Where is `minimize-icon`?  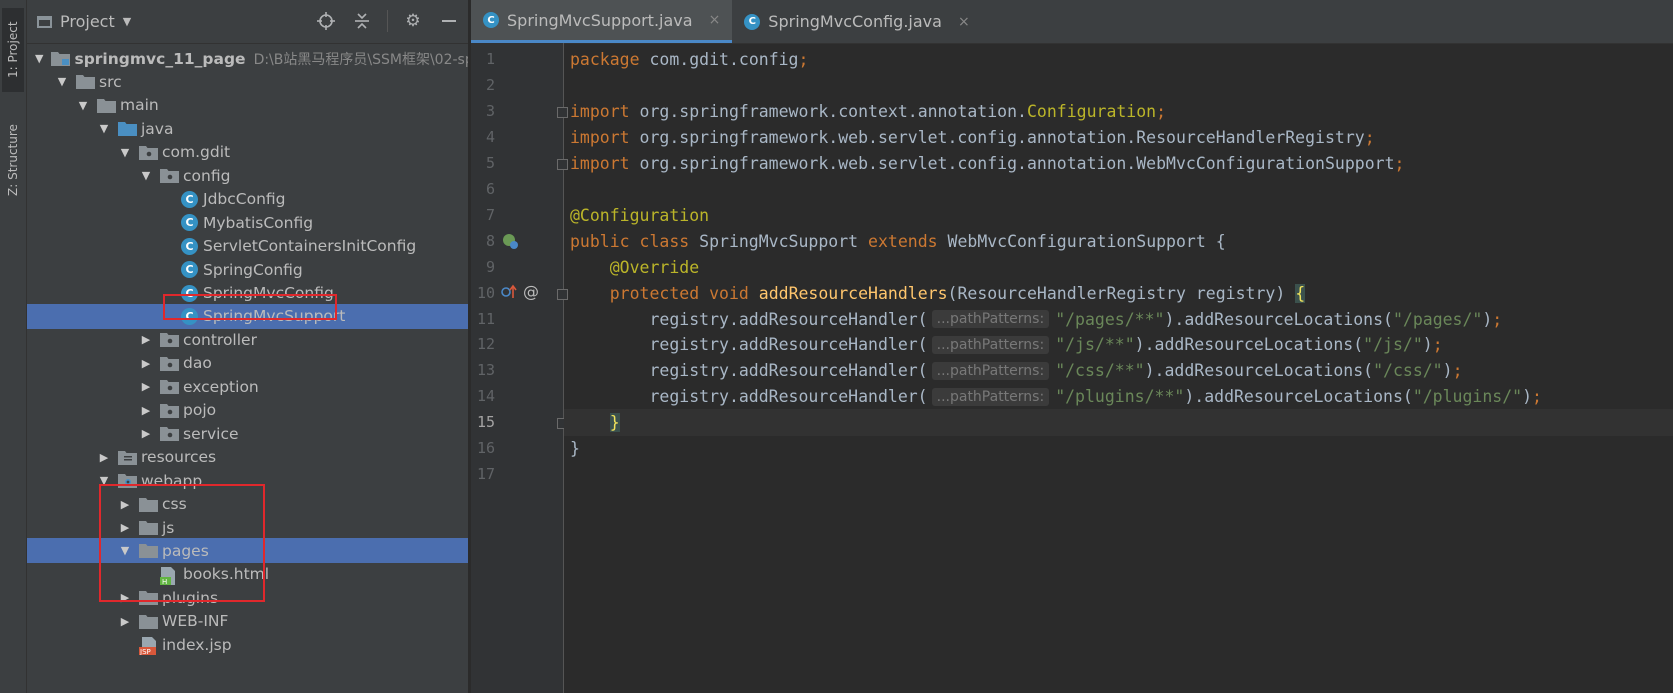 minimize-icon is located at coordinates (449, 21).